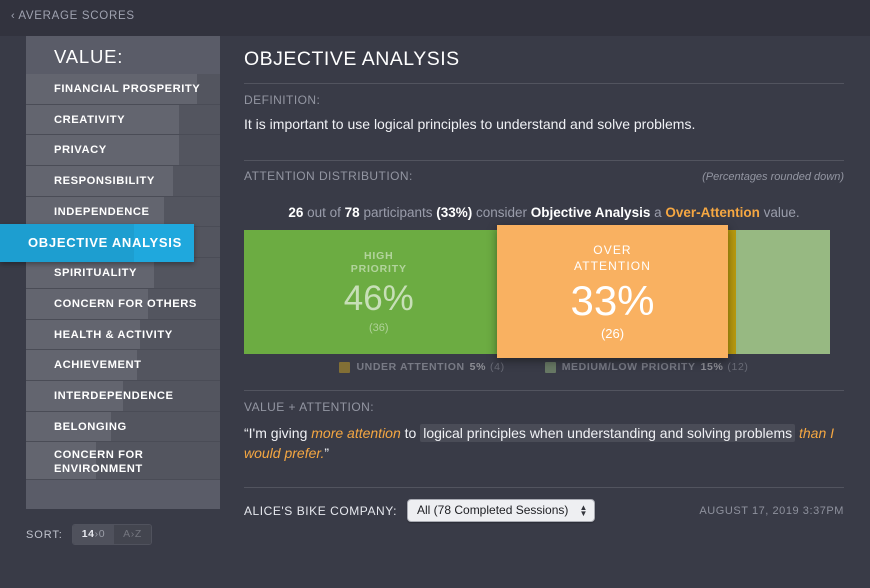 Image resolution: width=870 pixels, height=588 pixels. Describe the element at coordinates (76, 16) in the screenshot. I see `breadcrumb-label: AVERAGE SCORES` at that location.